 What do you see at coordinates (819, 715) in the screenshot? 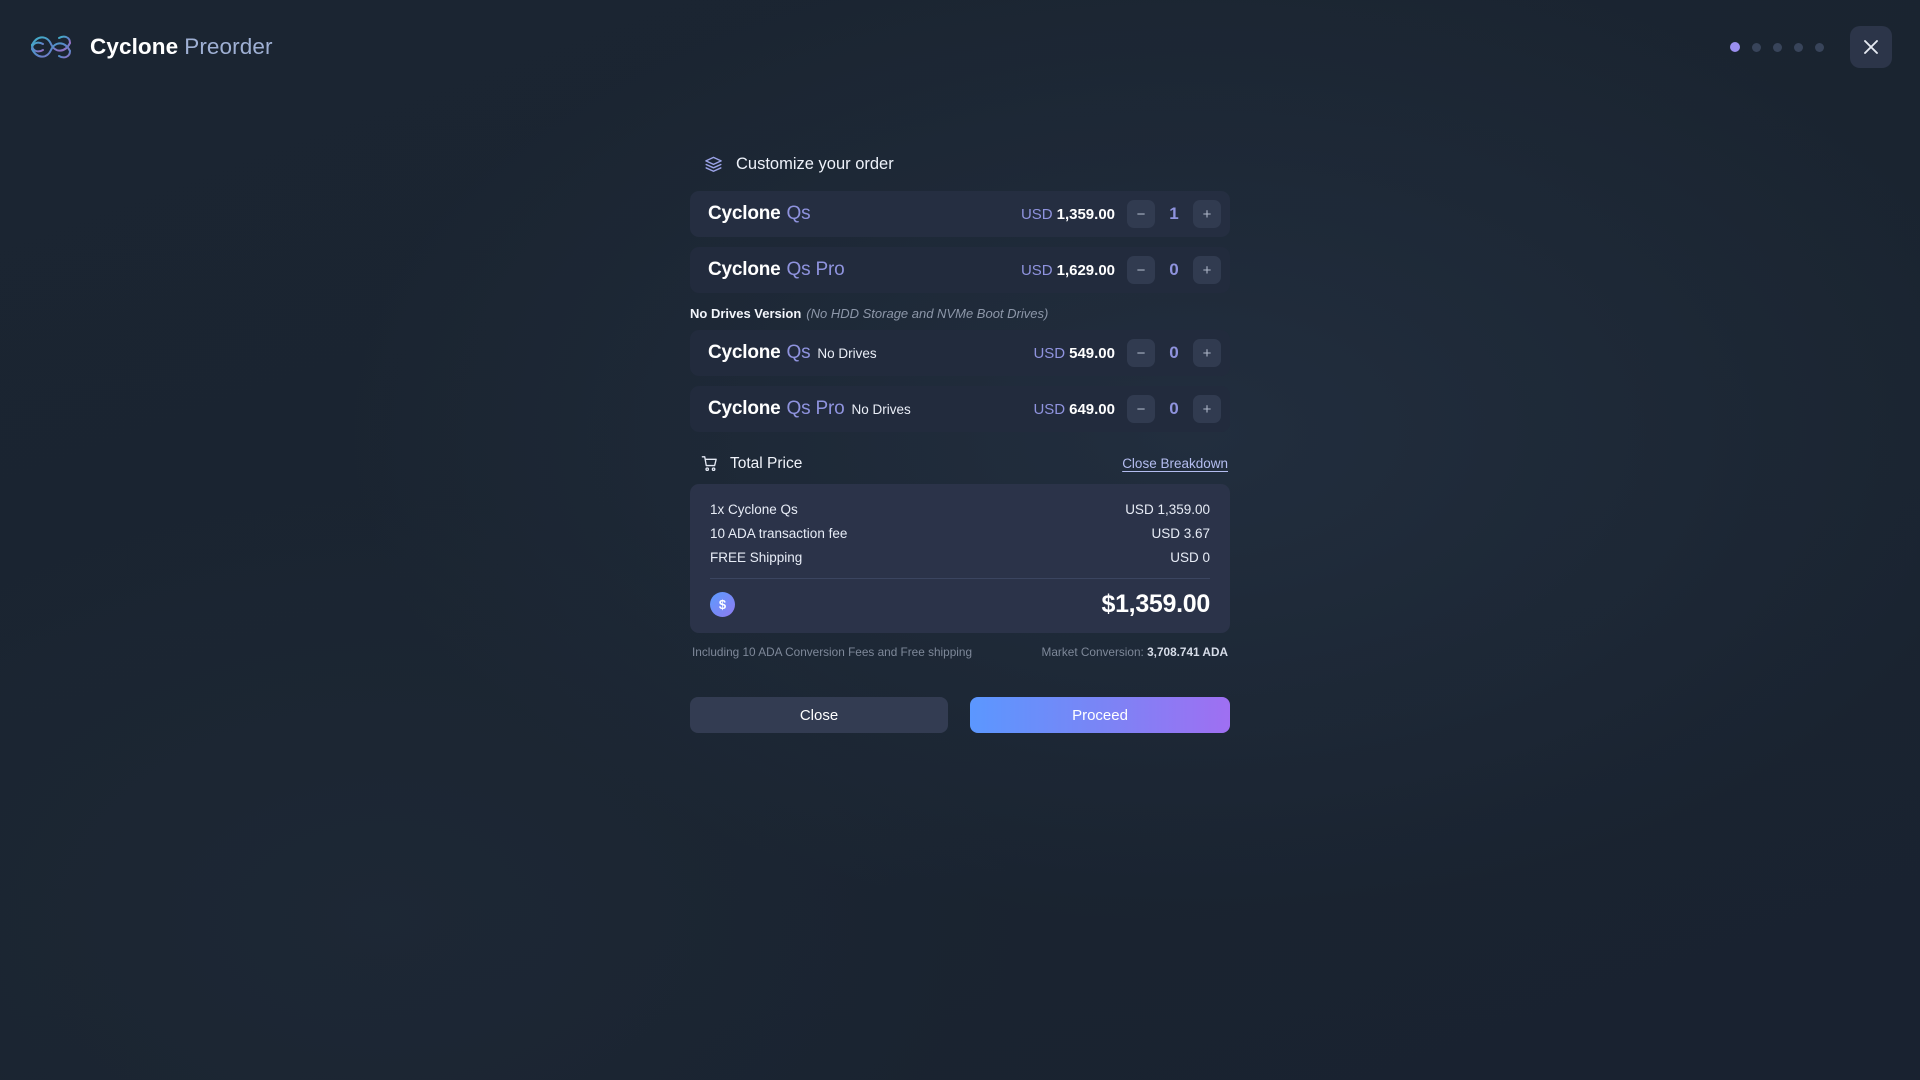
I see `close-button: Close` at bounding box center [819, 715].